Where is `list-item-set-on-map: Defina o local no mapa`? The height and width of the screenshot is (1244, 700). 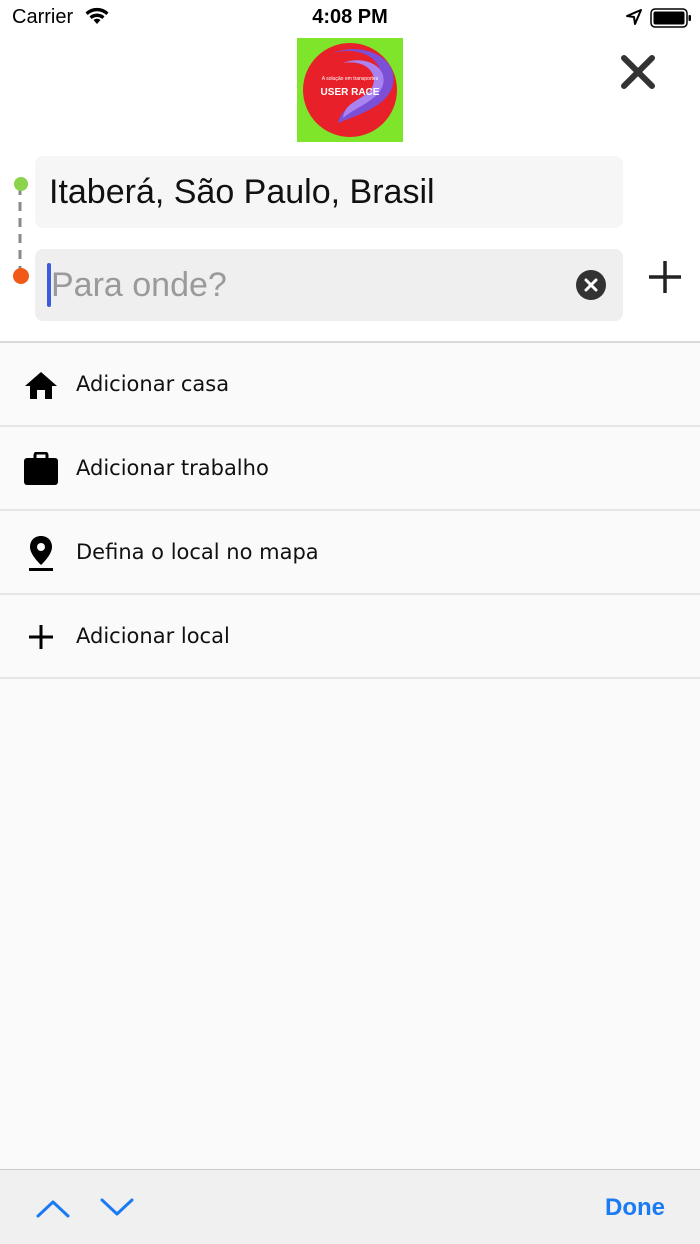 list-item-set-on-map: Defina o local no mapa is located at coordinates (350, 553).